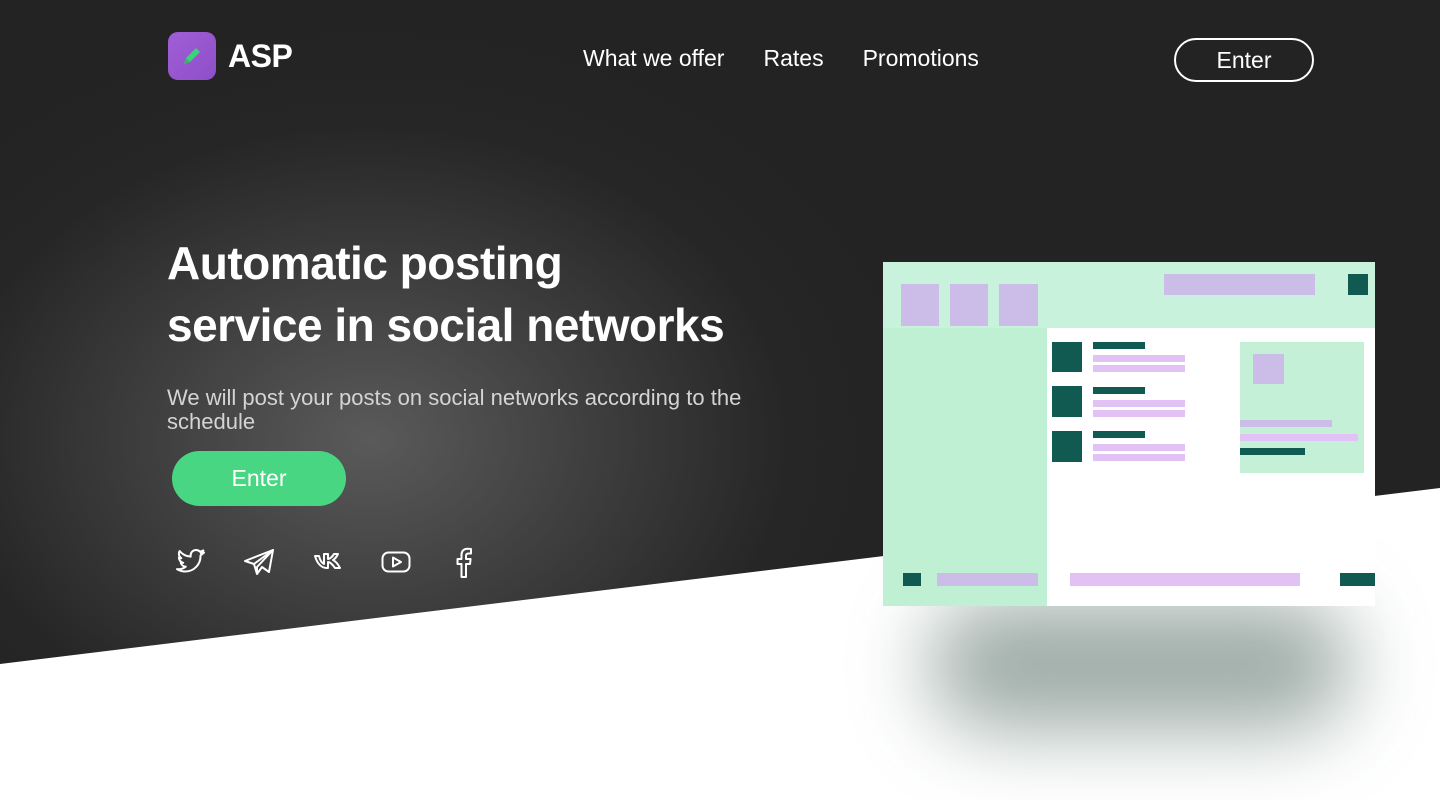 The width and height of the screenshot is (1440, 800). Describe the element at coordinates (1239, 284) in the screenshot. I see `mockup-search-bar` at that location.